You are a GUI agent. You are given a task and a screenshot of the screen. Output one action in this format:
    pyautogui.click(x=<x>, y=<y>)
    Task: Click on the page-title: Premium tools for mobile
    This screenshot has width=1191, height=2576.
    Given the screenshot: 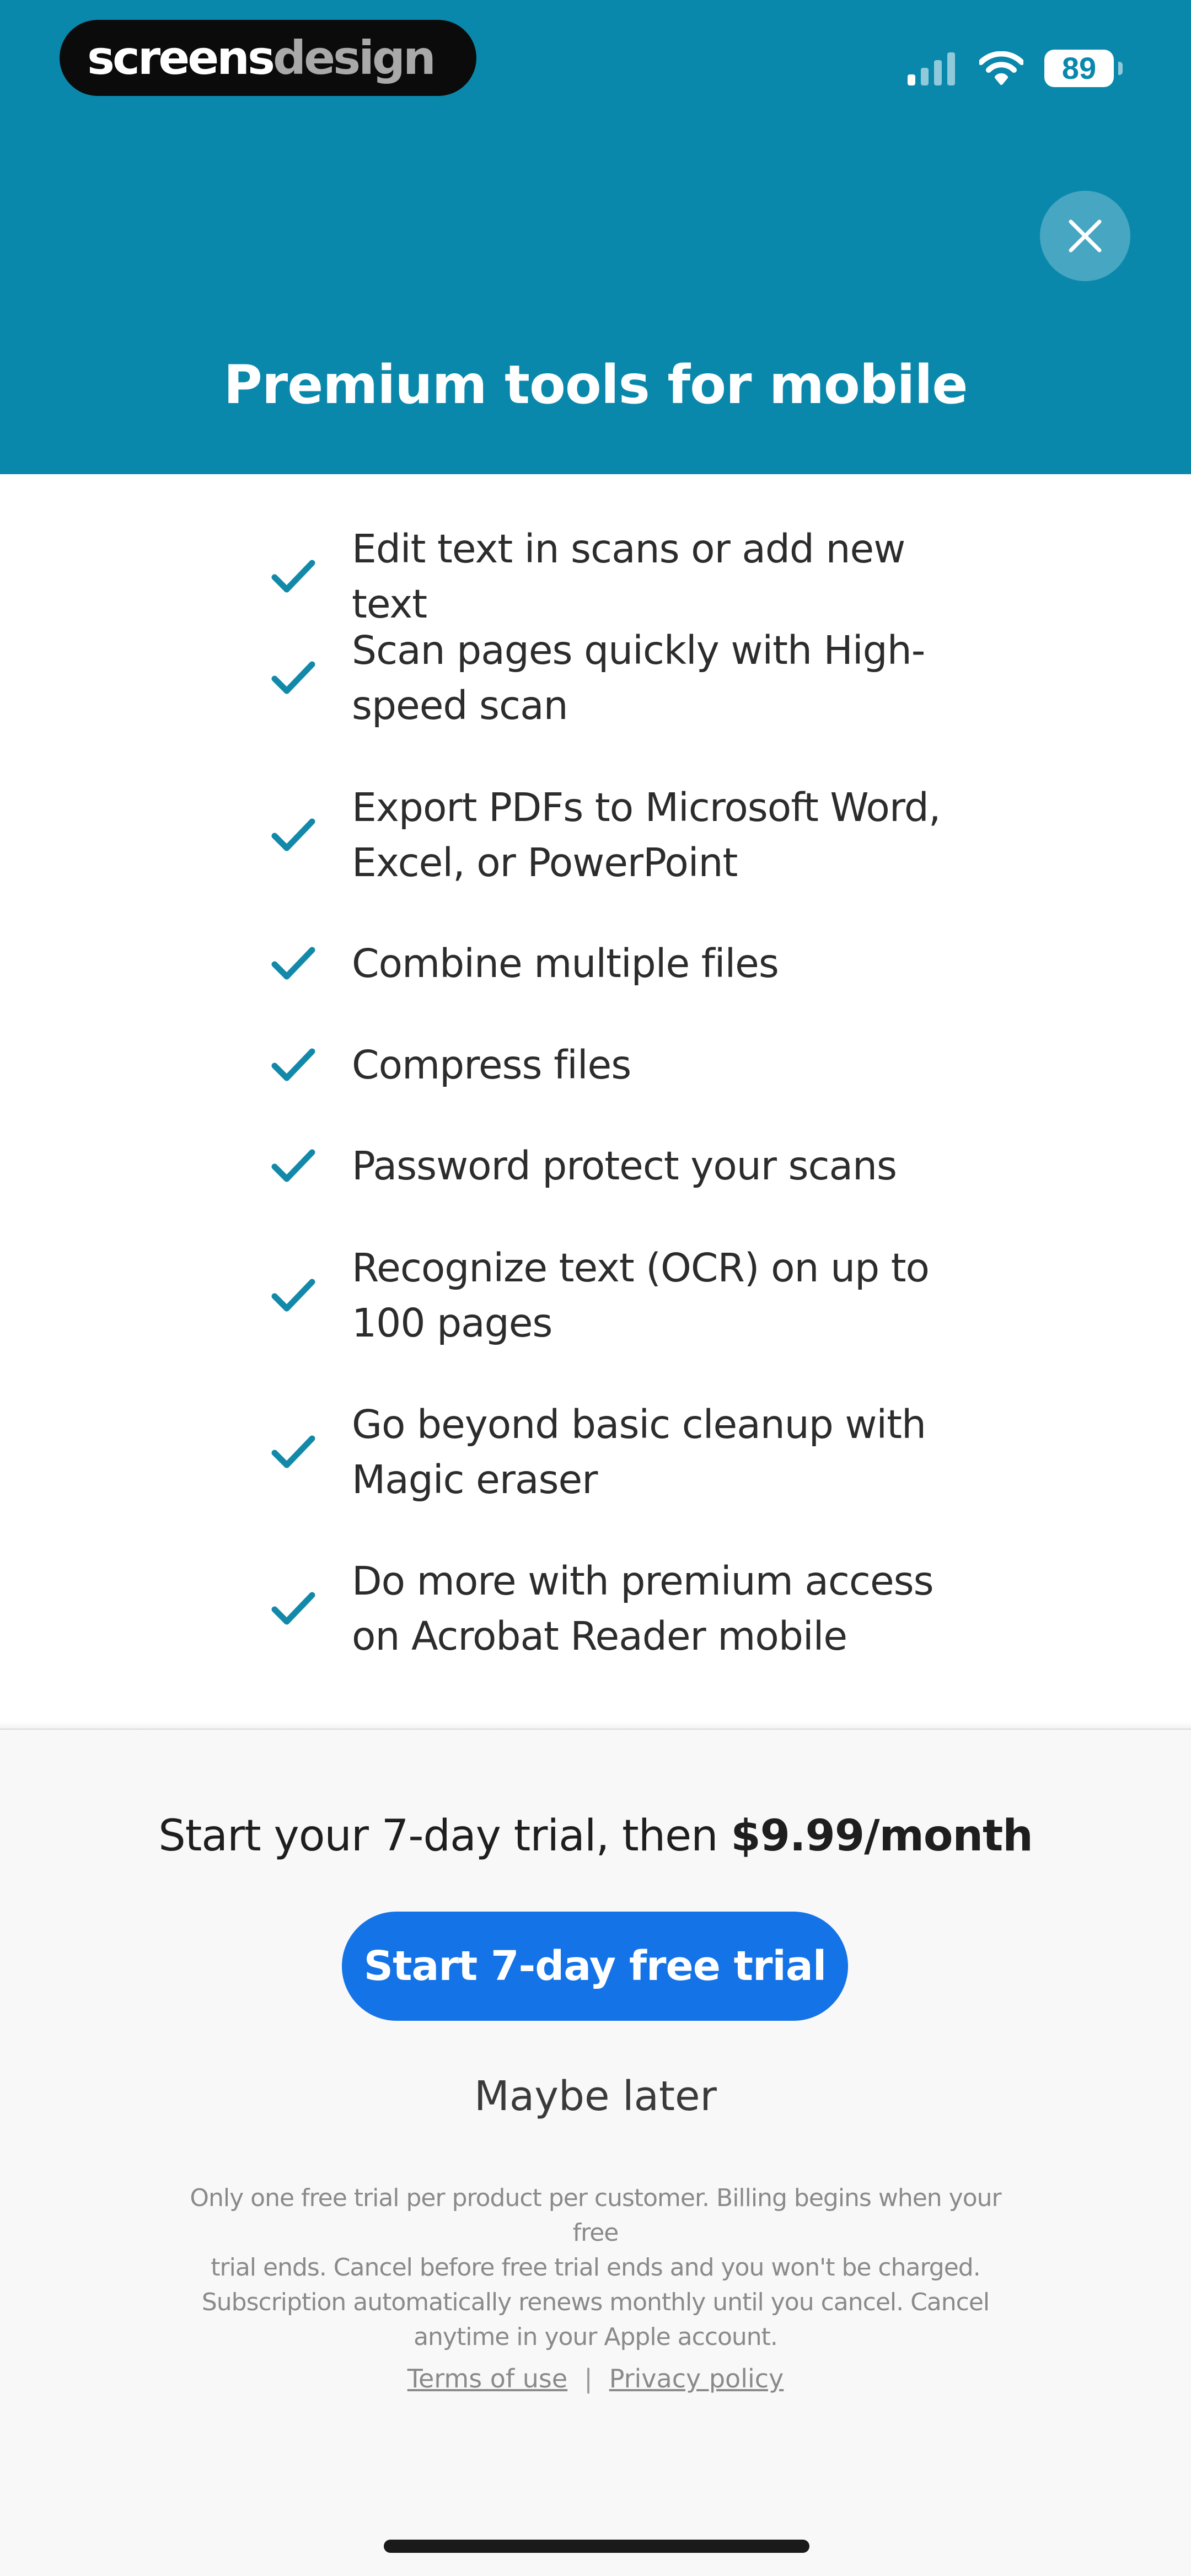 What is the action you would take?
    pyautogui.click(x=595, y=385)
    